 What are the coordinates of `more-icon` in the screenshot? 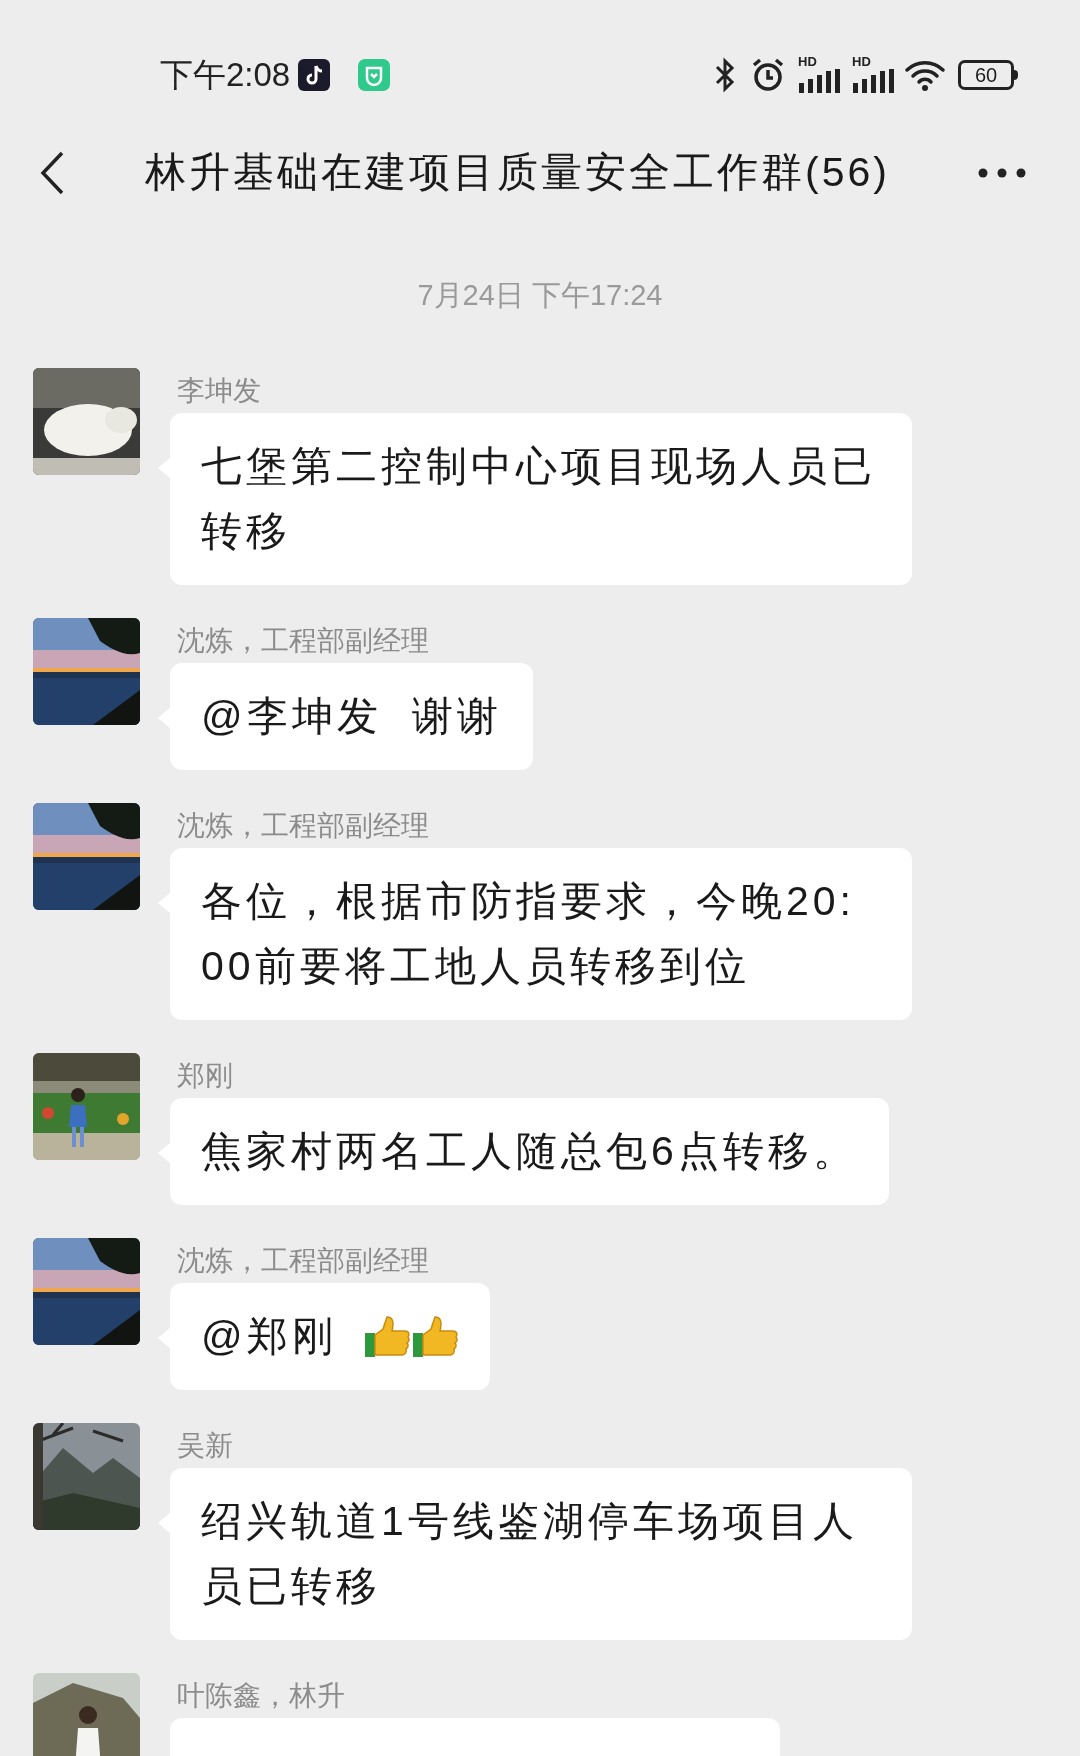 It's located at (1002, 172).